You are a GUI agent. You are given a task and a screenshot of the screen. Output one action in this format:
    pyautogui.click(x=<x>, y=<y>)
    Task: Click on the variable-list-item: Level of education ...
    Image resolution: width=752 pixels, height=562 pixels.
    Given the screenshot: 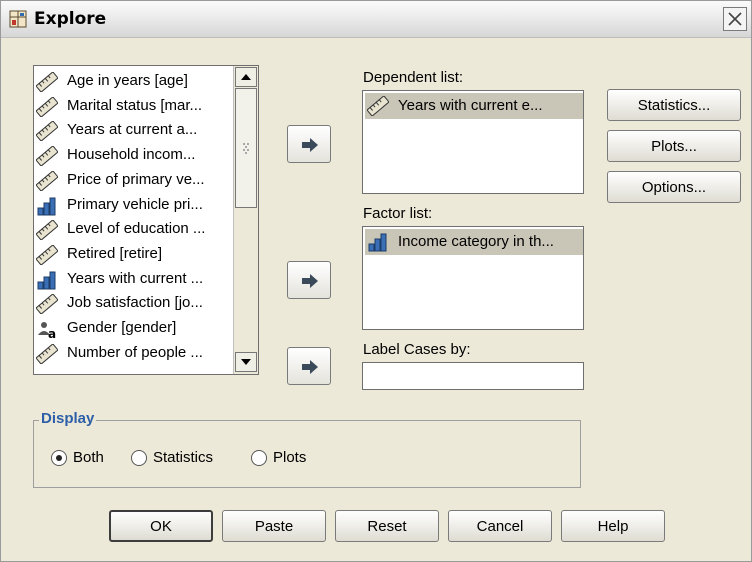 What is the action you would take?
    pyautogui.click(x=135, y=229)
    